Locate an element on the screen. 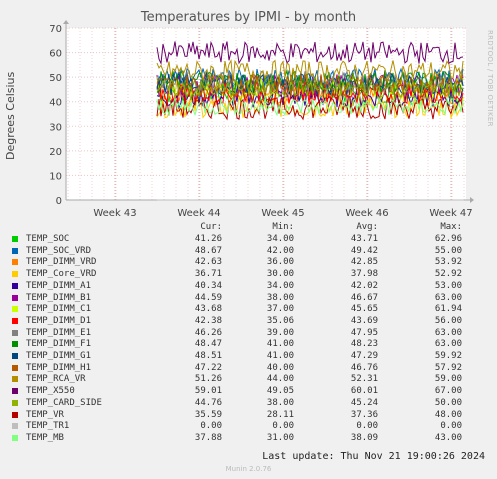  legend-value-avg: 49.42 is located at coordinates (364, 250).